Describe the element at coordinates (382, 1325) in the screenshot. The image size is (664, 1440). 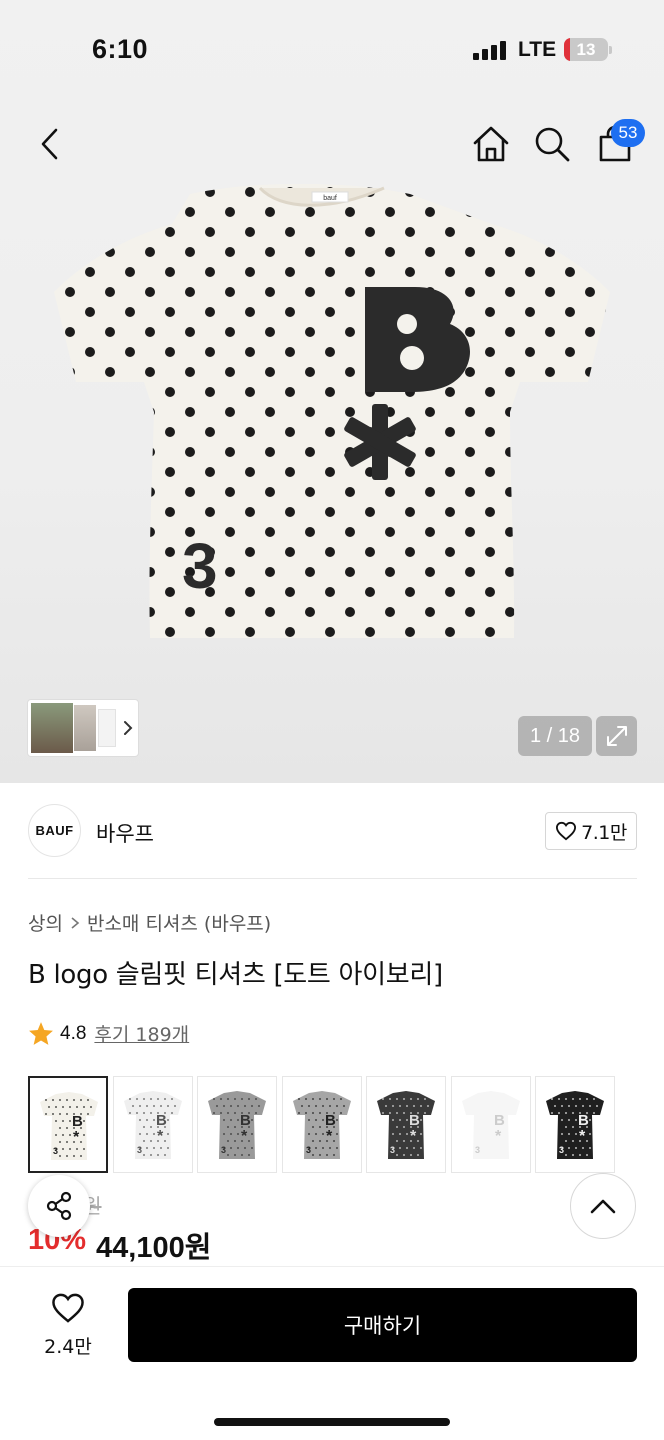
I see `buy-button: 구매하기` at that location.